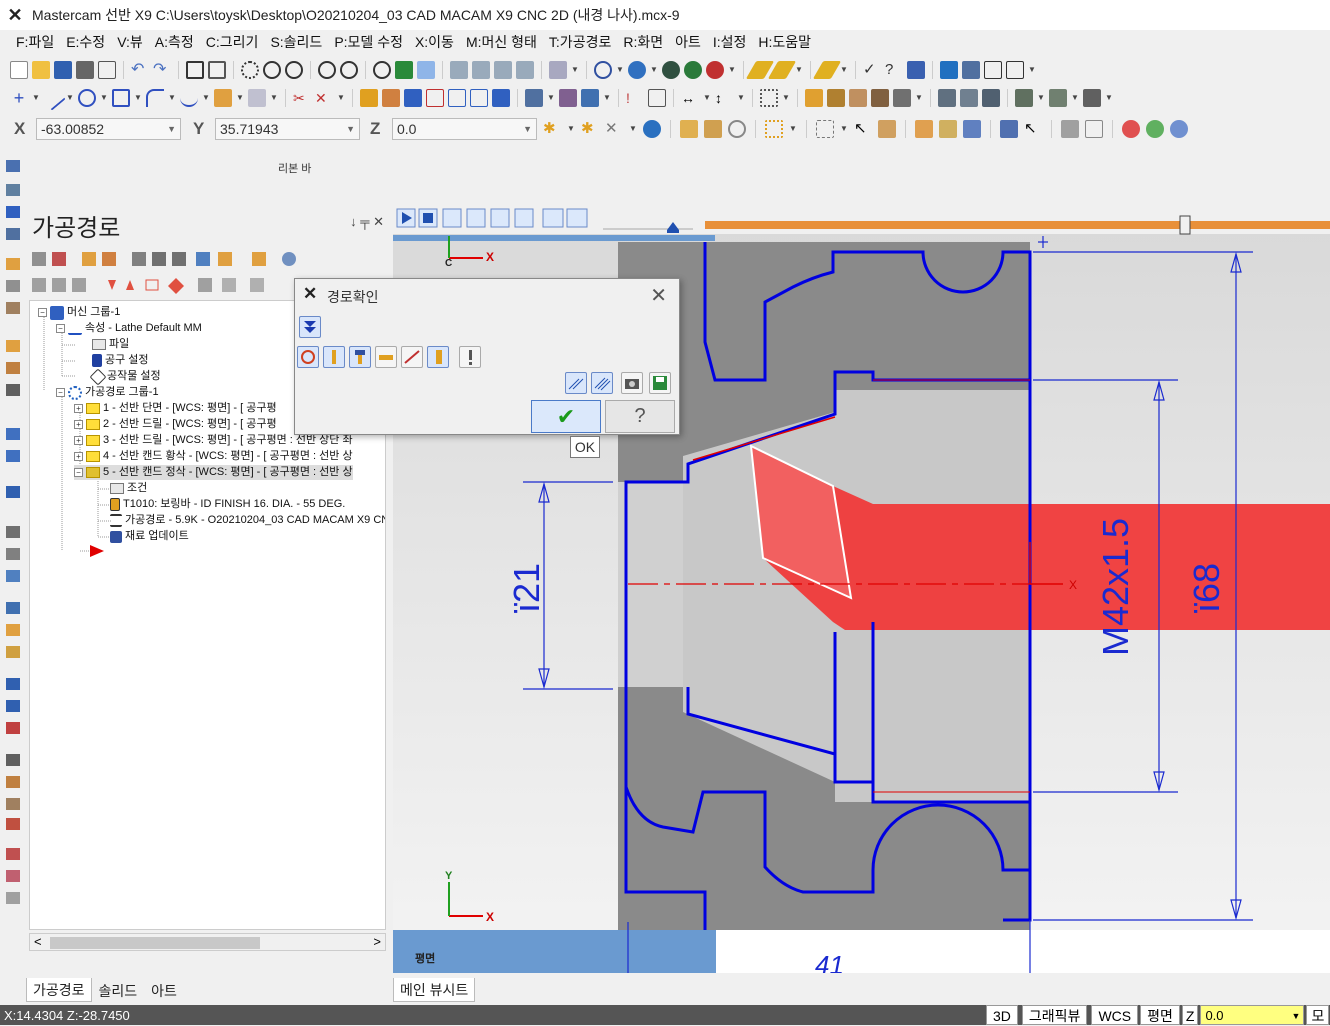  What do you see at coordinates (140, 70) in the screenshot?
I see `undo-icon: ↶` at bounding box center [140, 70].